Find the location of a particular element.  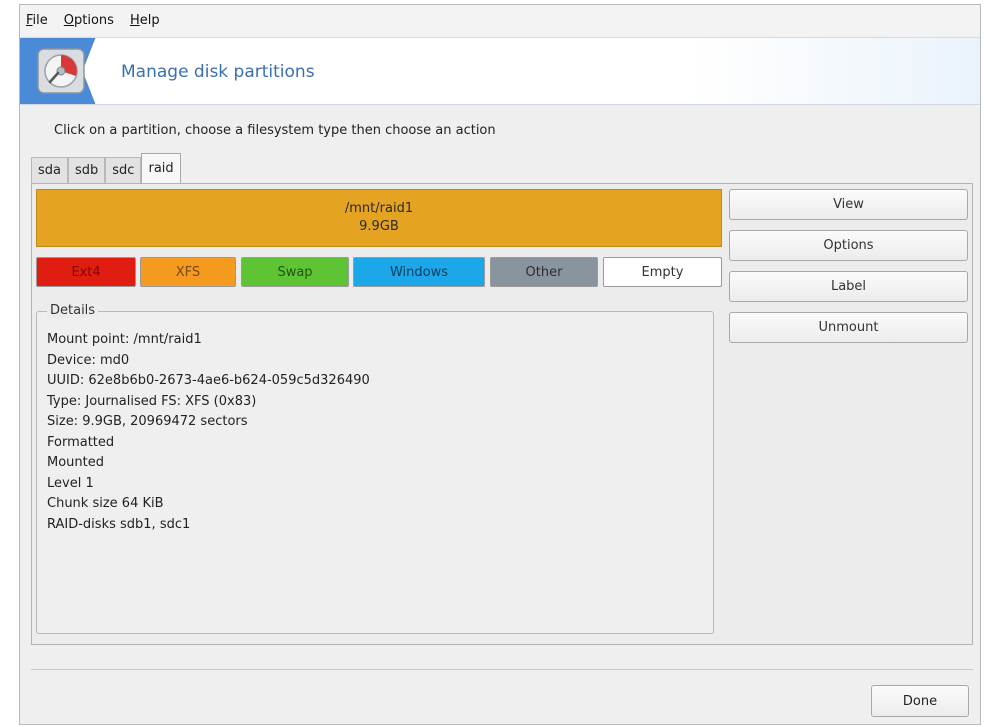

detail-line: Formatted is located at coordinates (81, 442).